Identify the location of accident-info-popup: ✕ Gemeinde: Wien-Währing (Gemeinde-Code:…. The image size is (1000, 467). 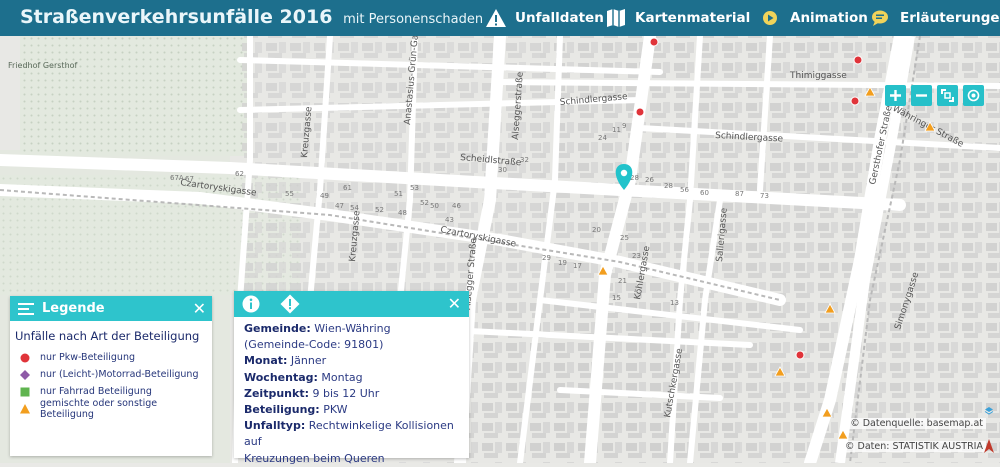
(351, 378).